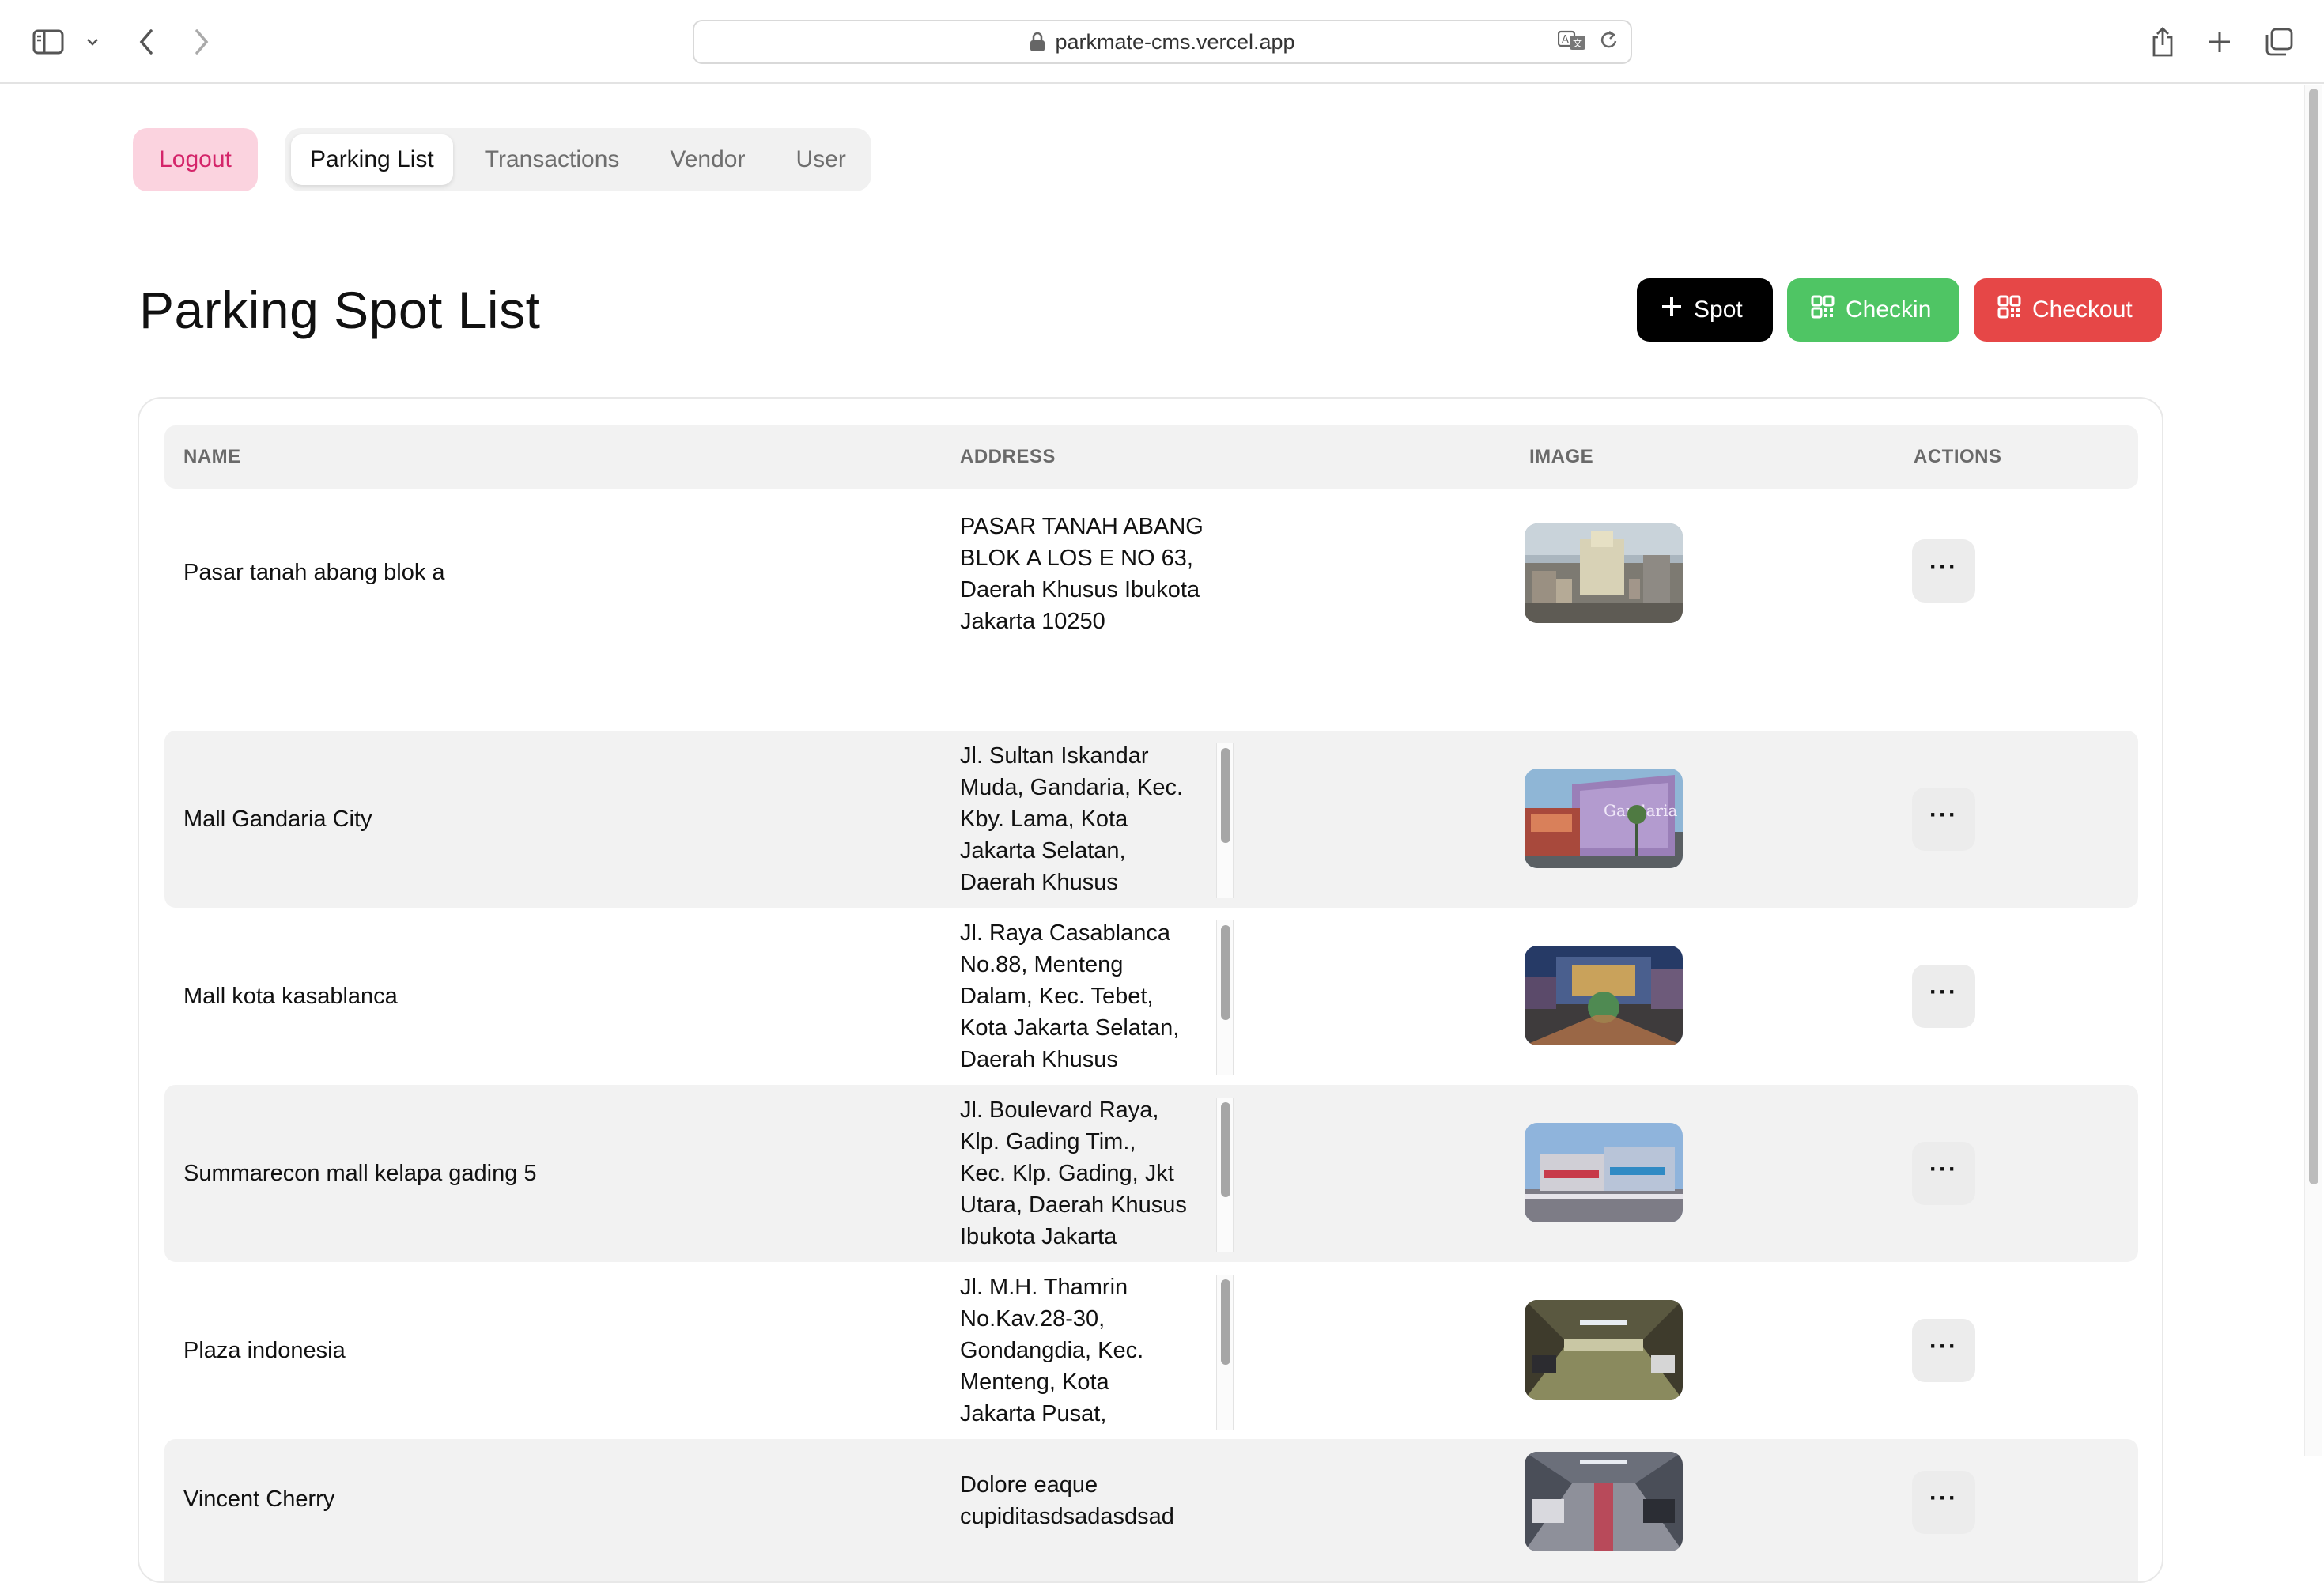  I want to click on logout-button: Logout, so click(195, 160).